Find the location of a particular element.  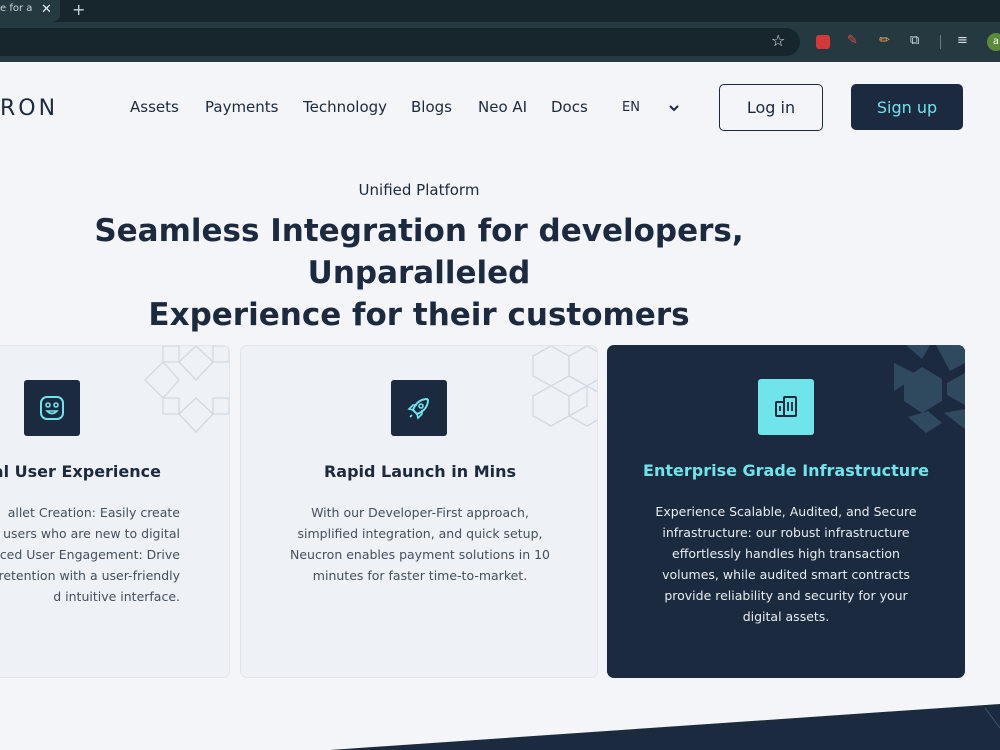

highlighter-icon: ✎ is located at coordinates (852, 41).